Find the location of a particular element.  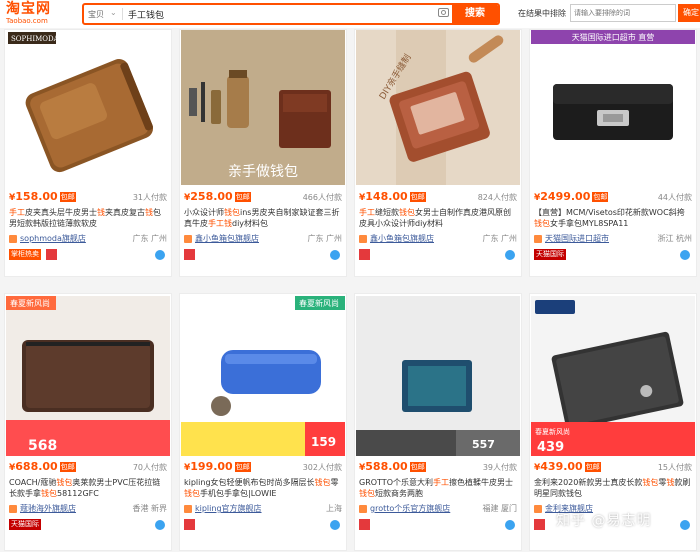

top-search-bar: 淘宝网 Taobao.com 宝贝 ⌄ 搜索 在结果中排除 确定 is located at coordinates (350, 14).